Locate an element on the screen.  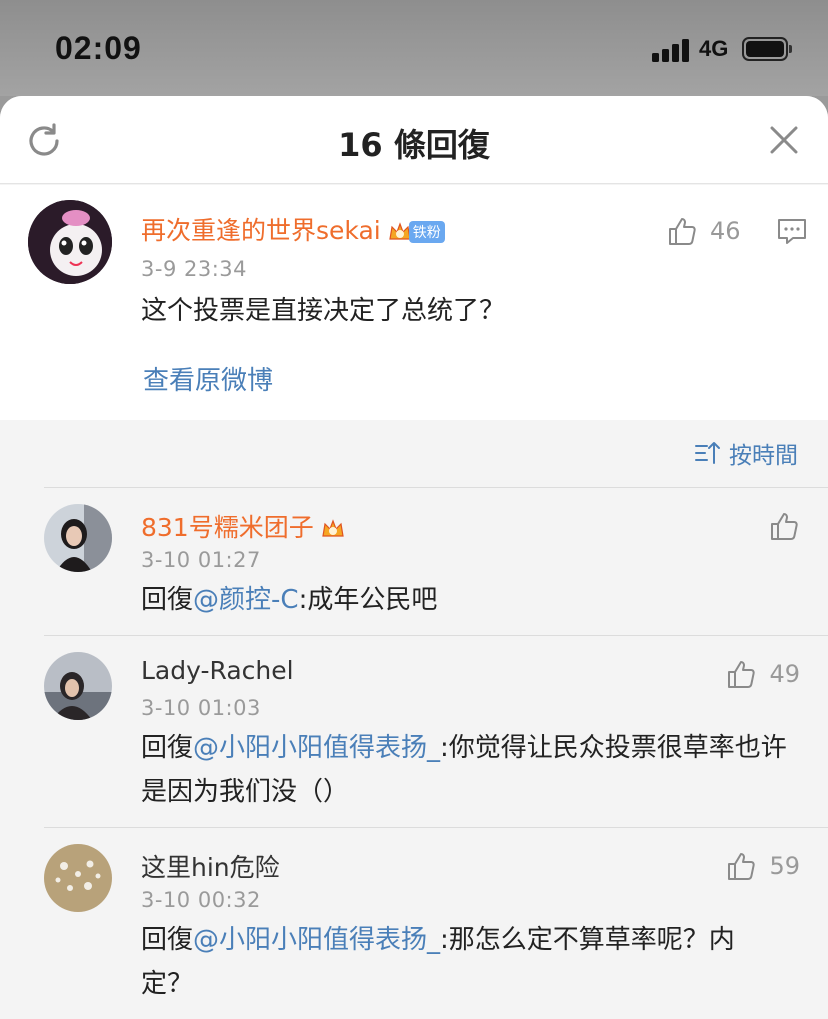
sort-by-time-button: 按時間 is located at coordinates (745, 453).